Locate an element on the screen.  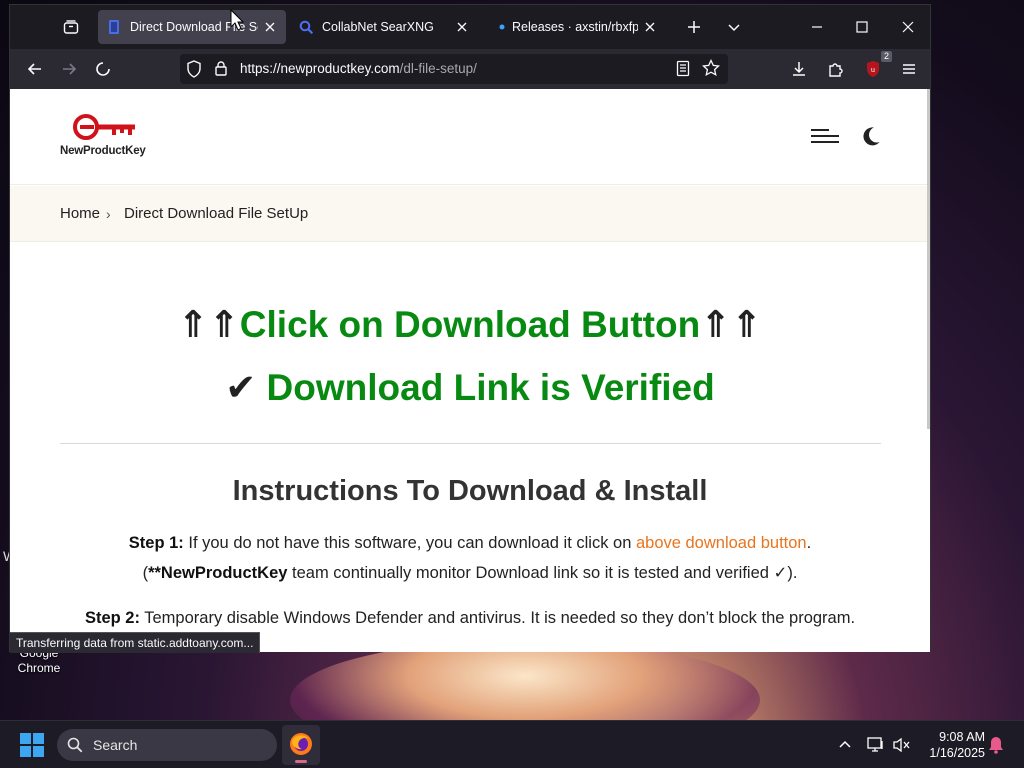
windows-logo-icon is located at coordinates (32, 745).